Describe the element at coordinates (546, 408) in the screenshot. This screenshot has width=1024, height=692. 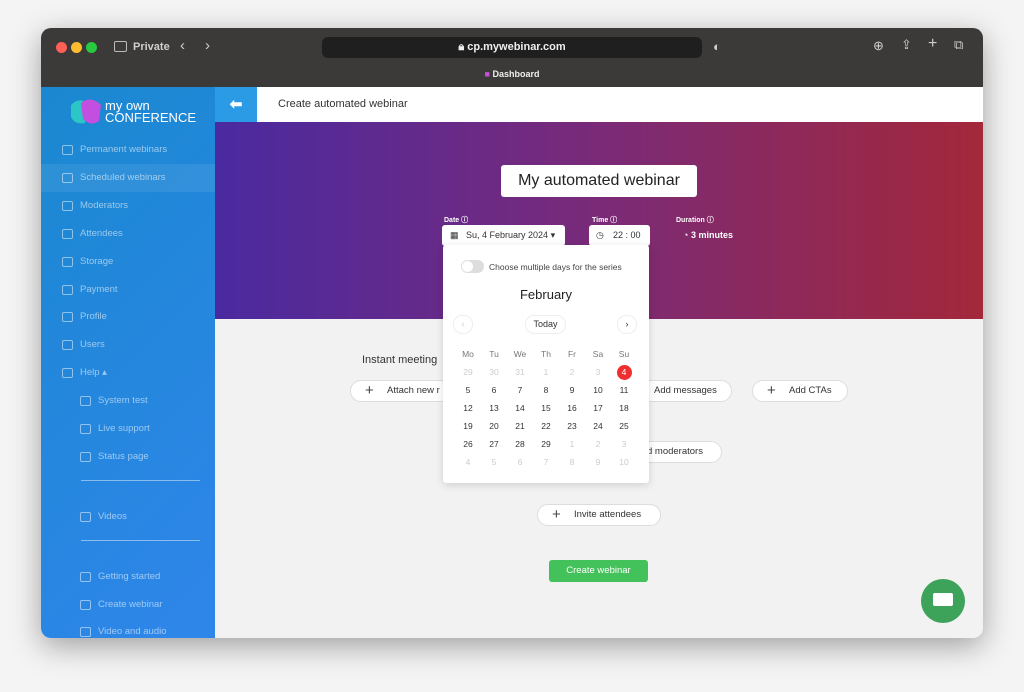
I see `calendar-day: 15` at that location.